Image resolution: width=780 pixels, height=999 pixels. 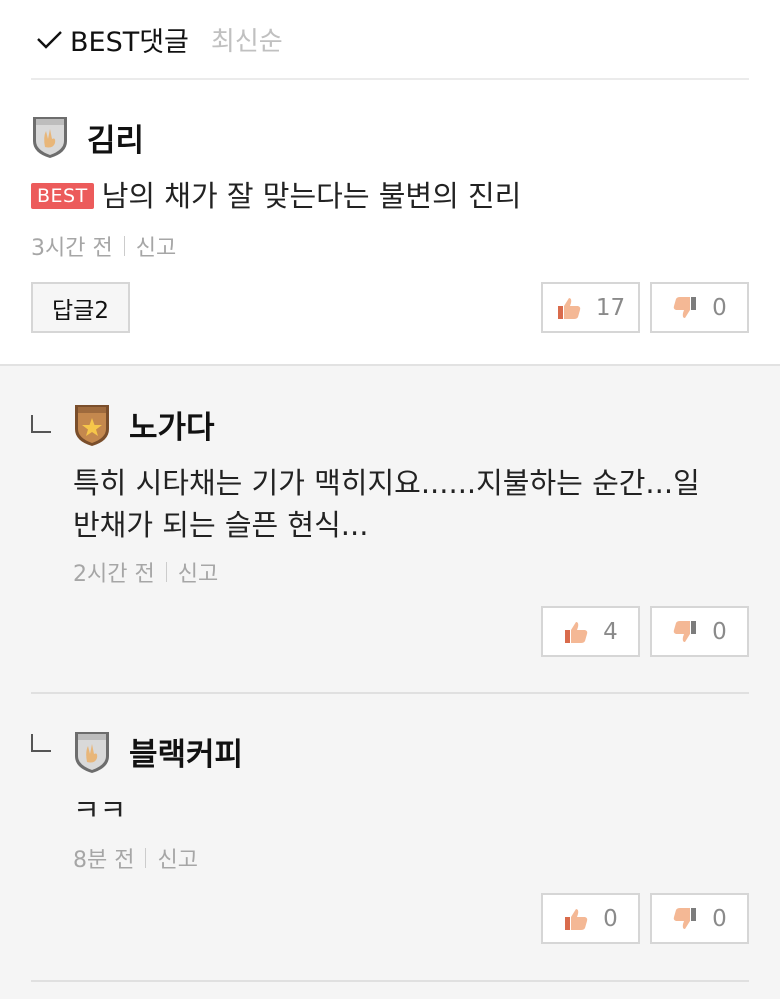 I want to click on like-count: 0, so click(x=610, y=918).